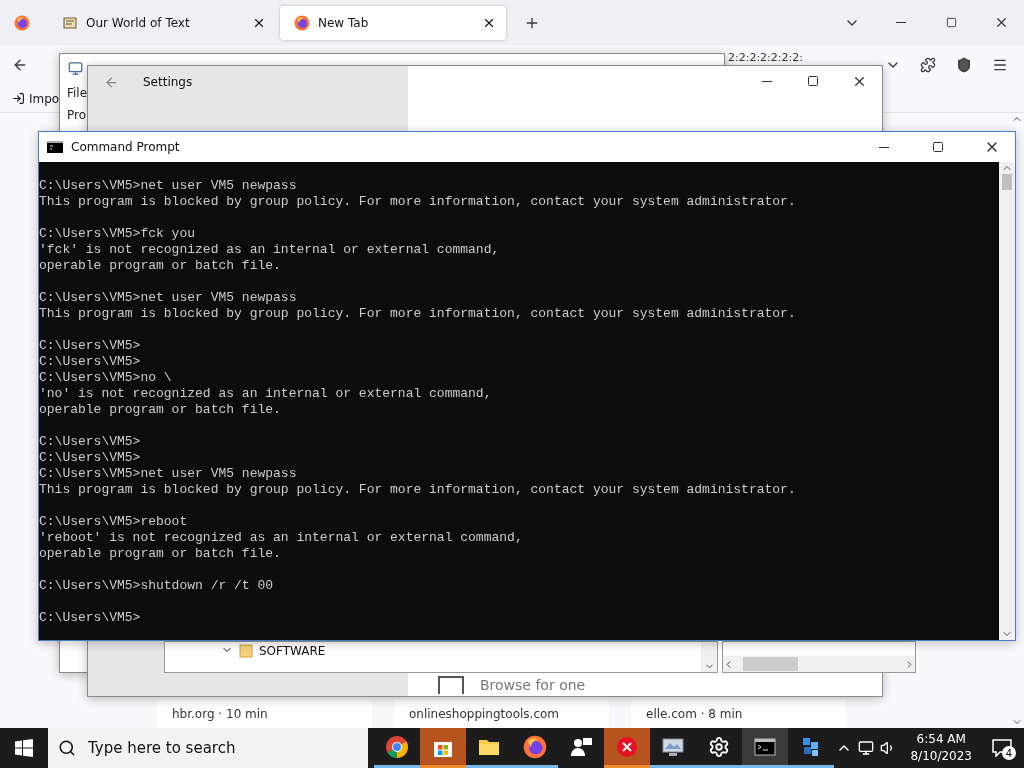 The height and width of the screenshot is (768, 1024). What do you see at coordinates (77, 93) in the screenshot?
I see `menu-item: File` at bounding box center [77, 93].